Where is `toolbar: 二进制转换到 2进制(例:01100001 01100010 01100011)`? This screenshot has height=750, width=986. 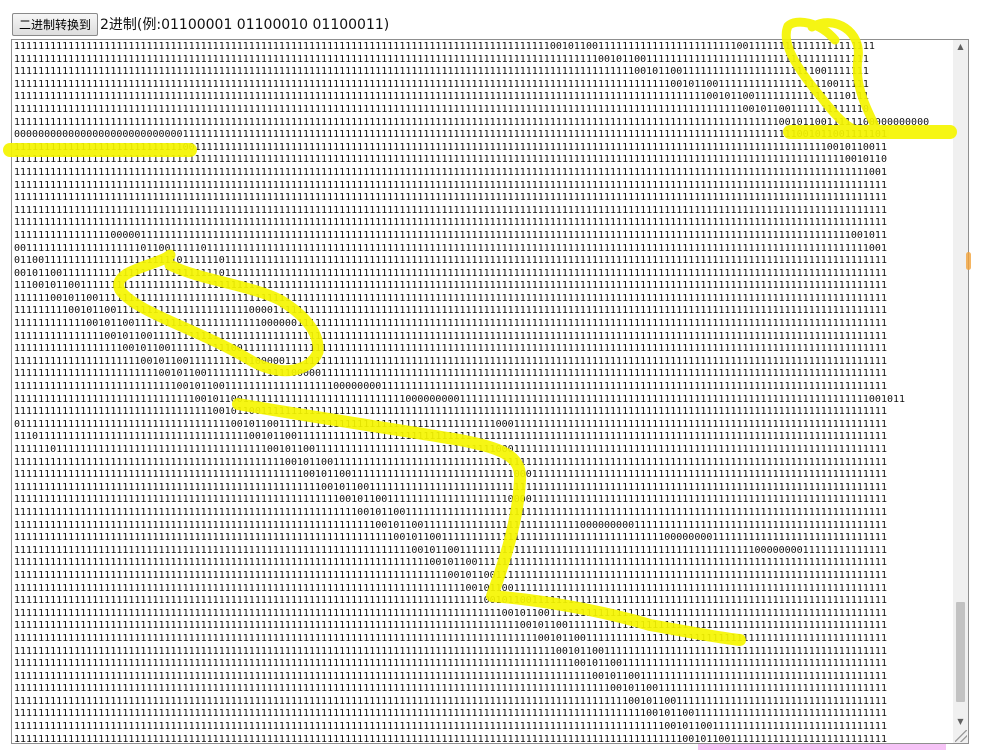 toolbar: 二进制转换到 2进制(例:01100001 01100010 01100011) is located at coordinates (200, 24).